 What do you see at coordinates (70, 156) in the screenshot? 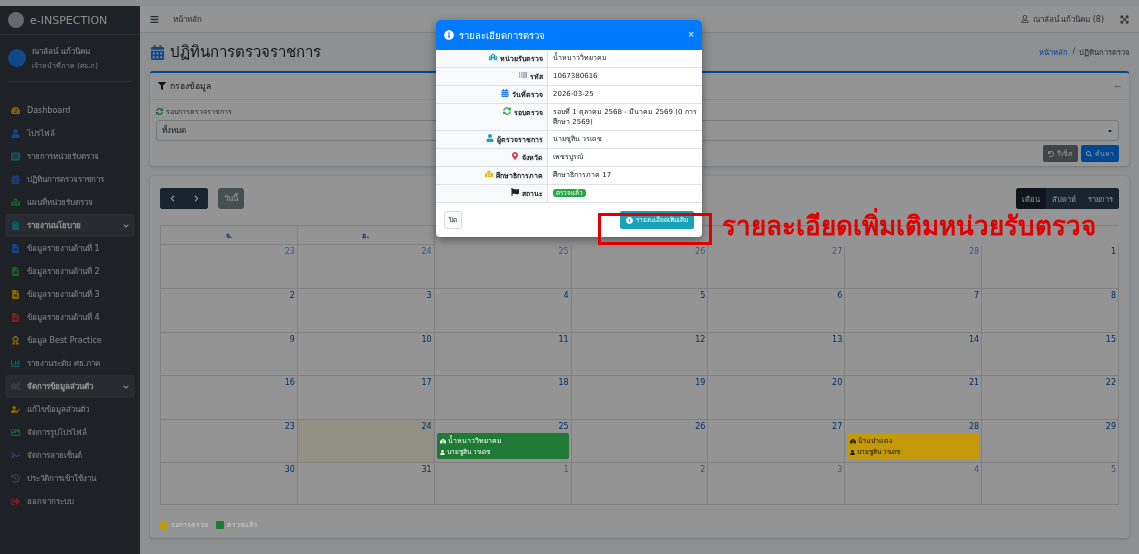
I see `sidebar-item: รายการหน่วยรับตรวจ` at bounding box center [70, 156].